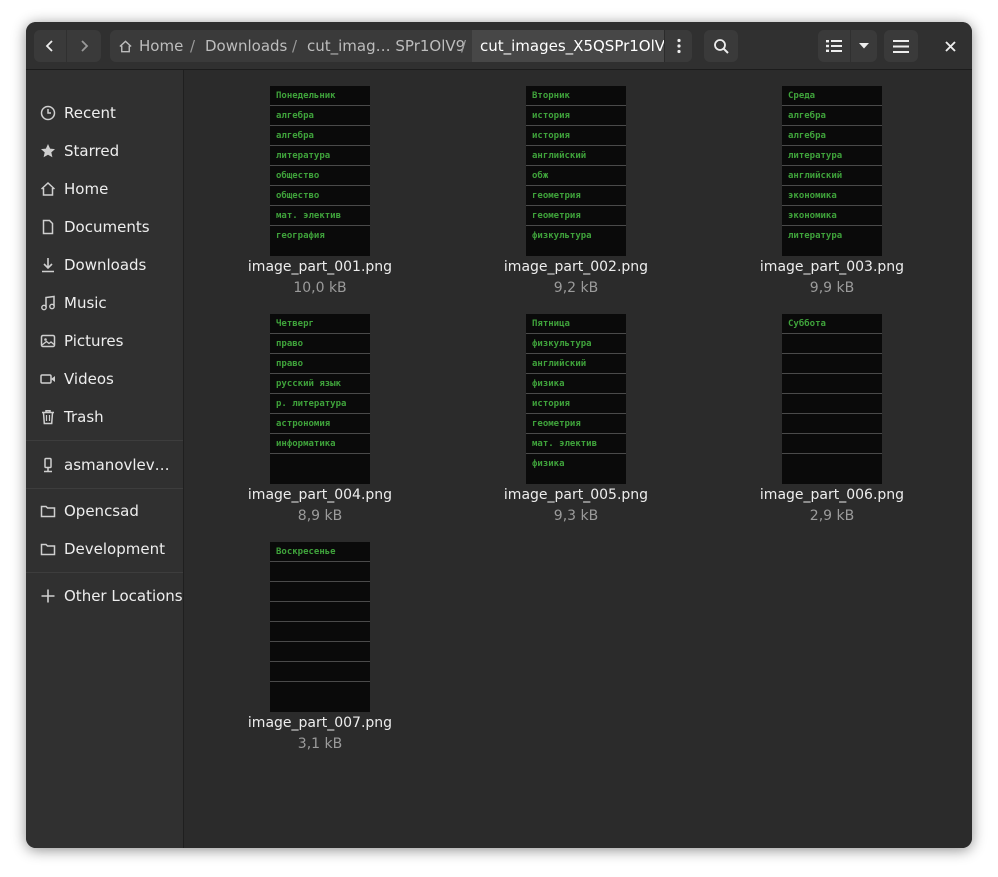 The width and height of the screenshot is (998, 877). I want to click on home-icon, so click(125, 45).